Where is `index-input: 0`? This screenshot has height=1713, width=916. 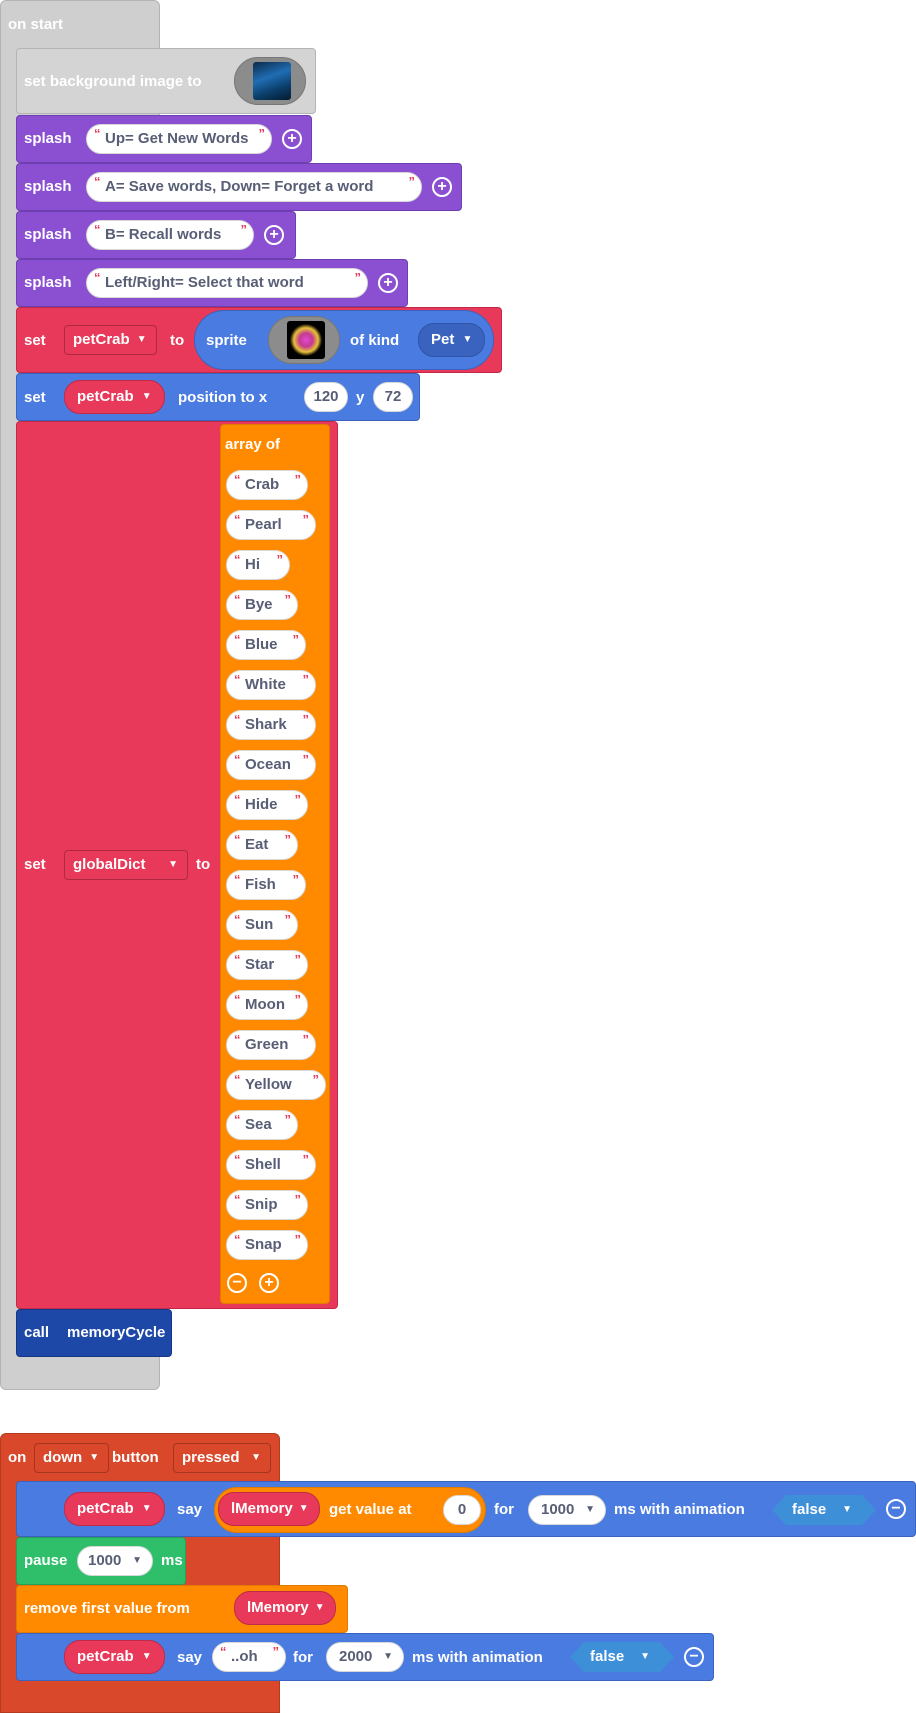
index-input: 0 is located at coordinates (462, 1510).